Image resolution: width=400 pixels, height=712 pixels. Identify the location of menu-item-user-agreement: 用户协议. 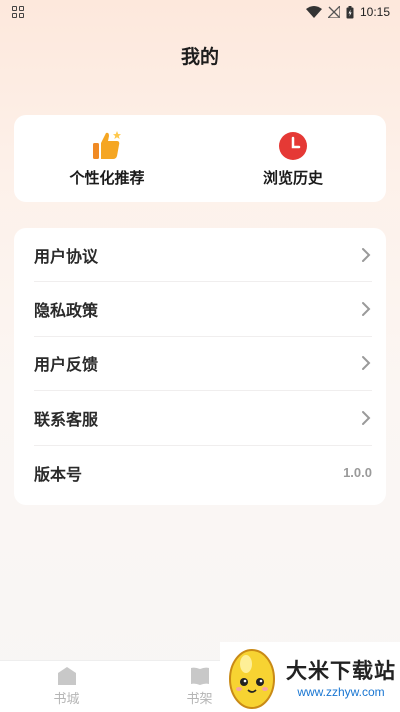
(203, 255).